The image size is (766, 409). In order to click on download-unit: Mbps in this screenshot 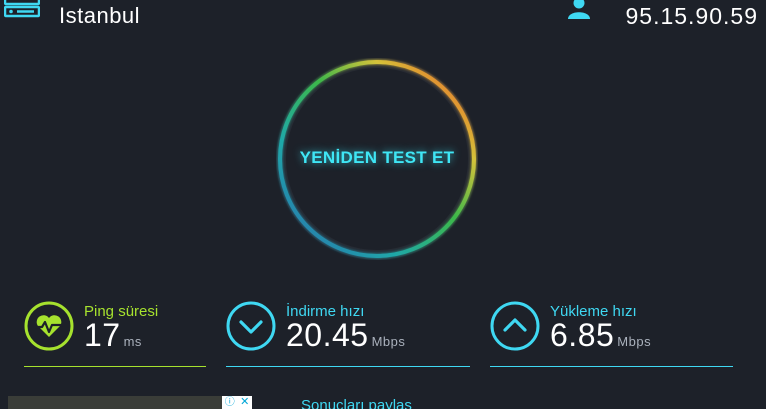, I will do `click(388, 341)`.